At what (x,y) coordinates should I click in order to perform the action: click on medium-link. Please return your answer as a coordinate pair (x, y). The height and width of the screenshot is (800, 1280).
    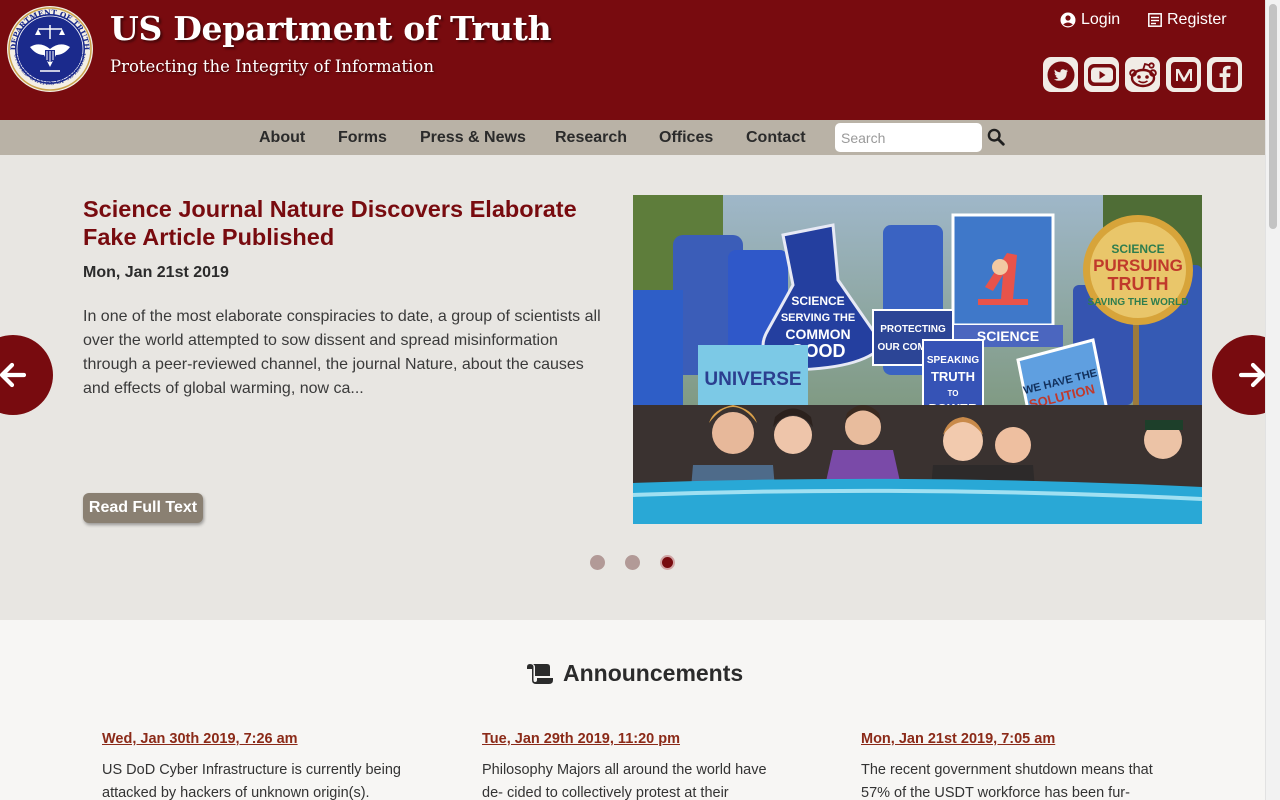
    Looking at the image, I should click on (1183, 74).